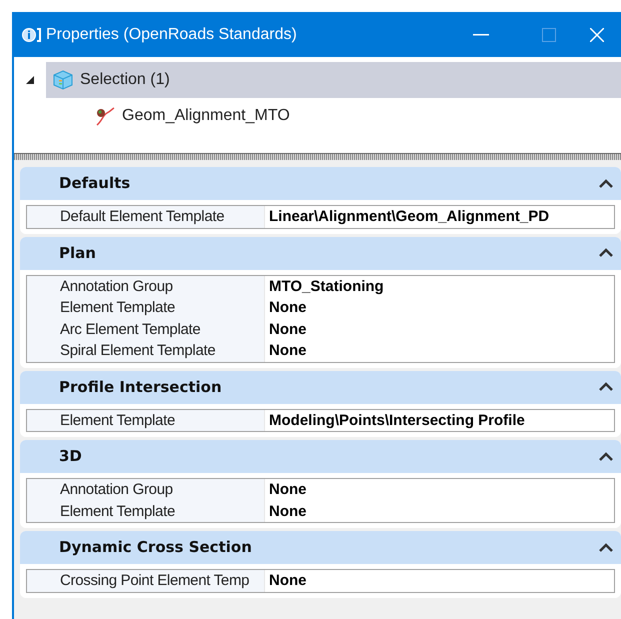  Describe the element at coordinates (145, 581) in the screenshot. I see `property-label: Crossing Point Element Temp` at that location.